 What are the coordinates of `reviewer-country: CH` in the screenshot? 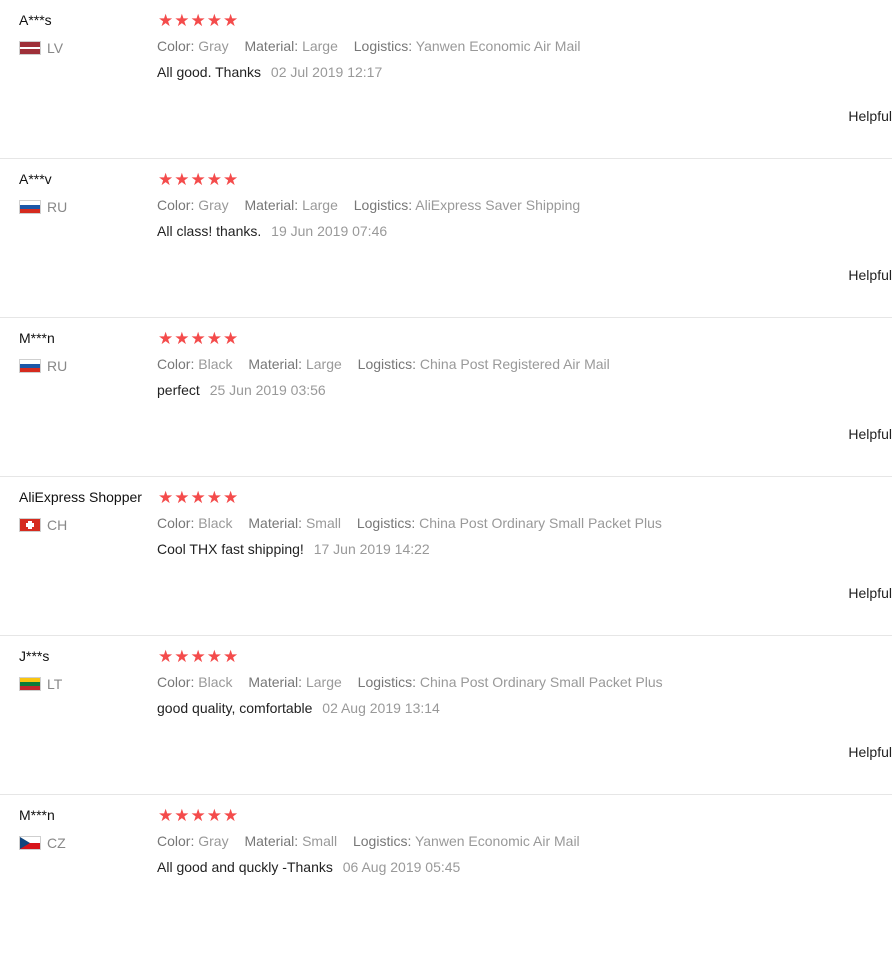 It's located at (43, 525).